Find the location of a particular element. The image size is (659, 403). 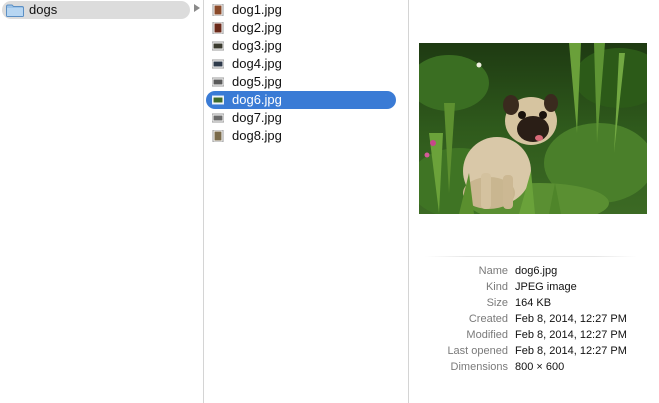

file-item: dog7.jpg is located at coordinates (301, 118).